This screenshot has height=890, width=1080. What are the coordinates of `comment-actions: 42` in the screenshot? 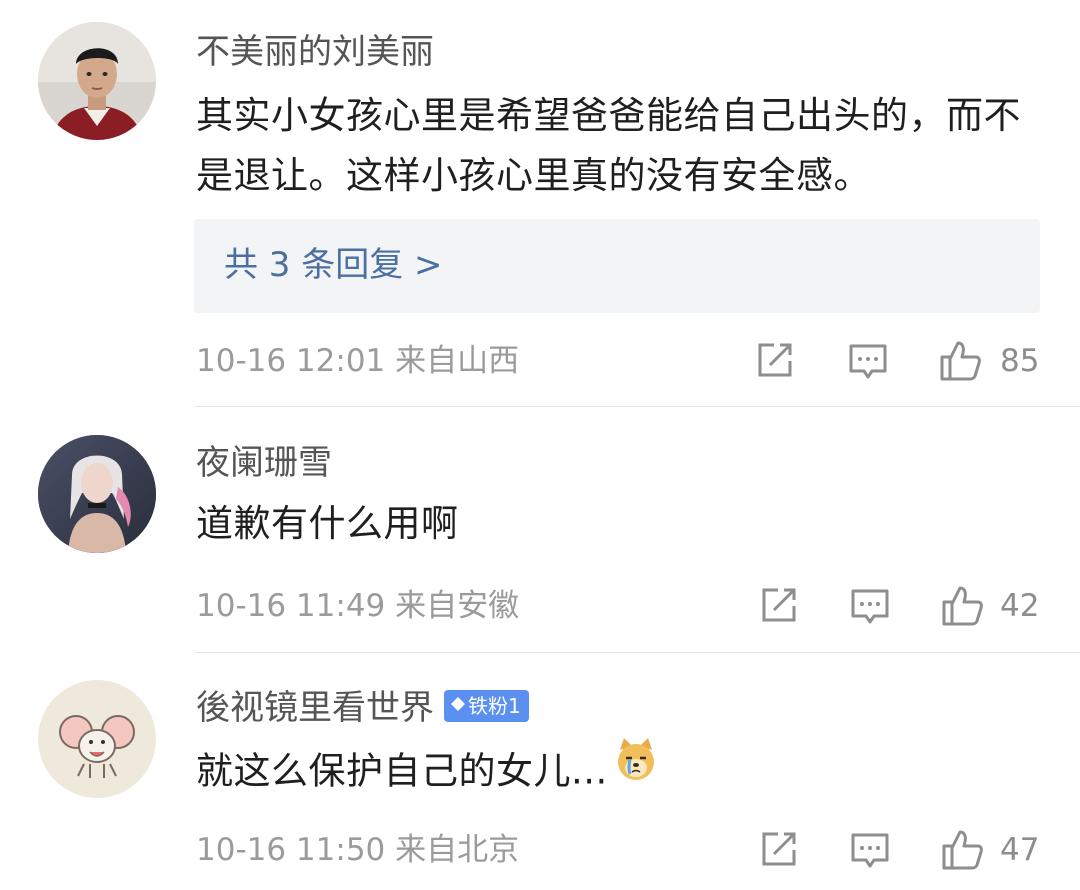 It's located at (900, 606).